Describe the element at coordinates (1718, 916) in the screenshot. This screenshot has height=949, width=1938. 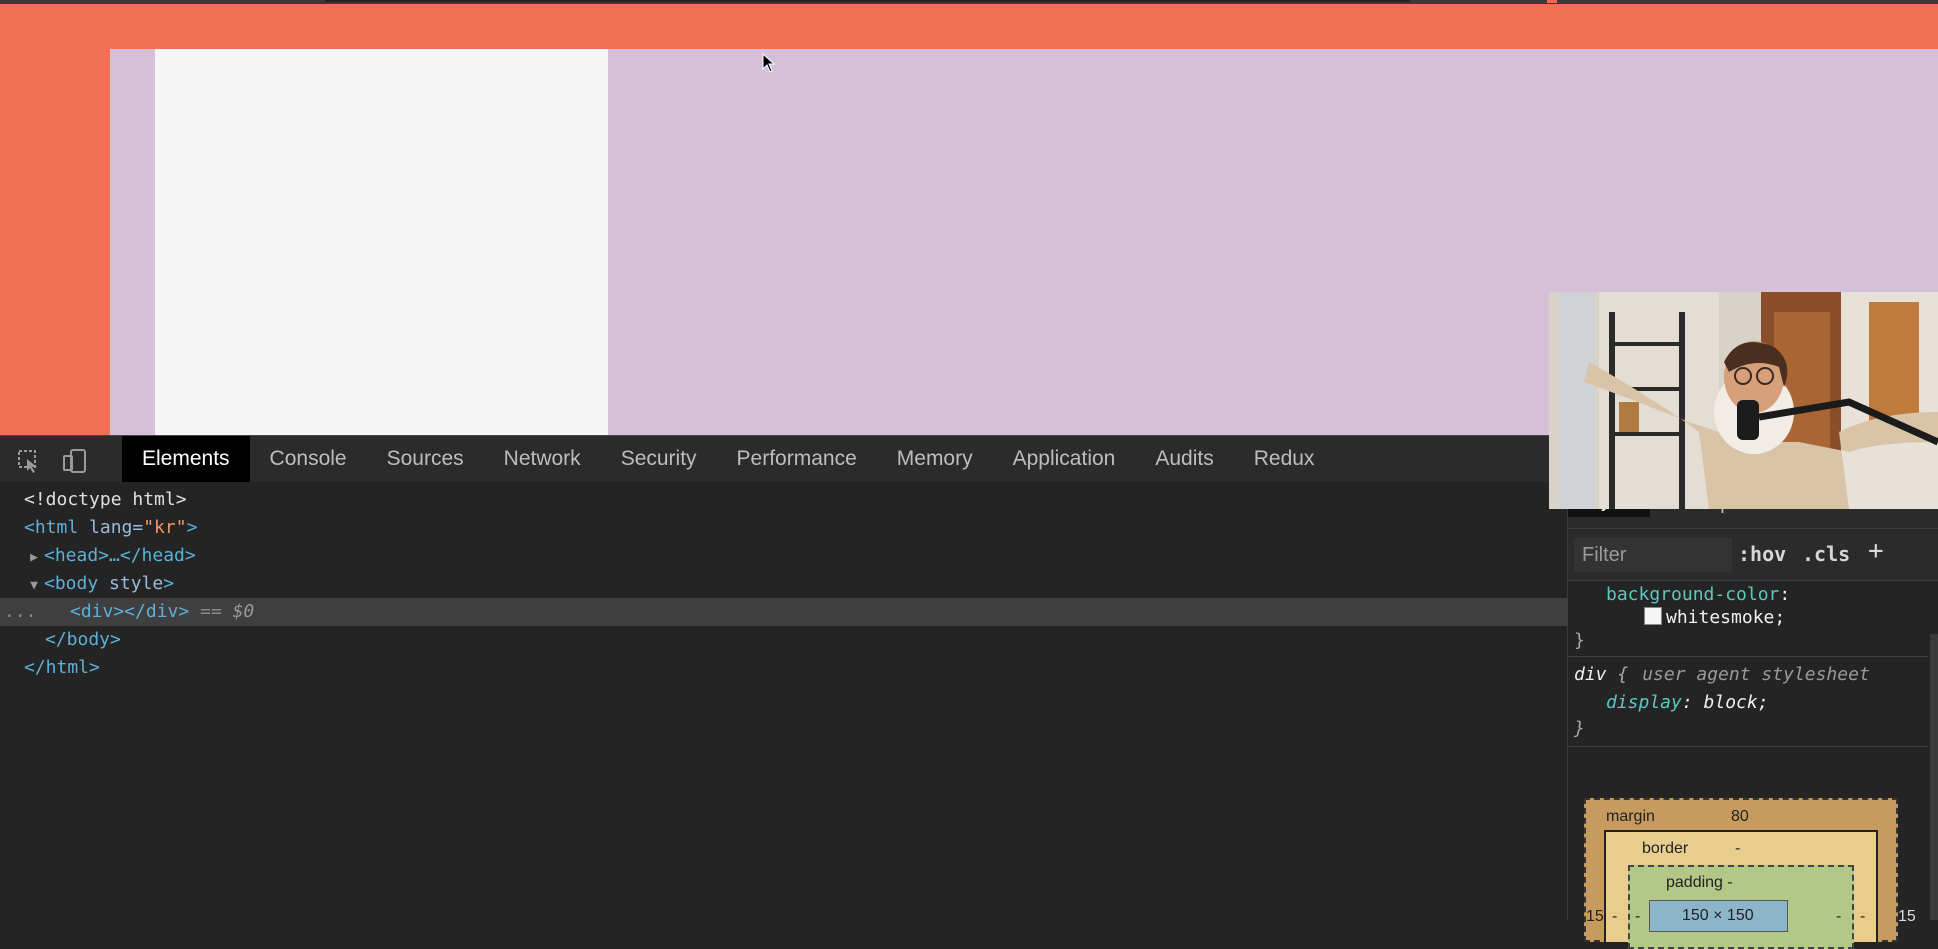
I see `content-size: 150 × 150` at that location.